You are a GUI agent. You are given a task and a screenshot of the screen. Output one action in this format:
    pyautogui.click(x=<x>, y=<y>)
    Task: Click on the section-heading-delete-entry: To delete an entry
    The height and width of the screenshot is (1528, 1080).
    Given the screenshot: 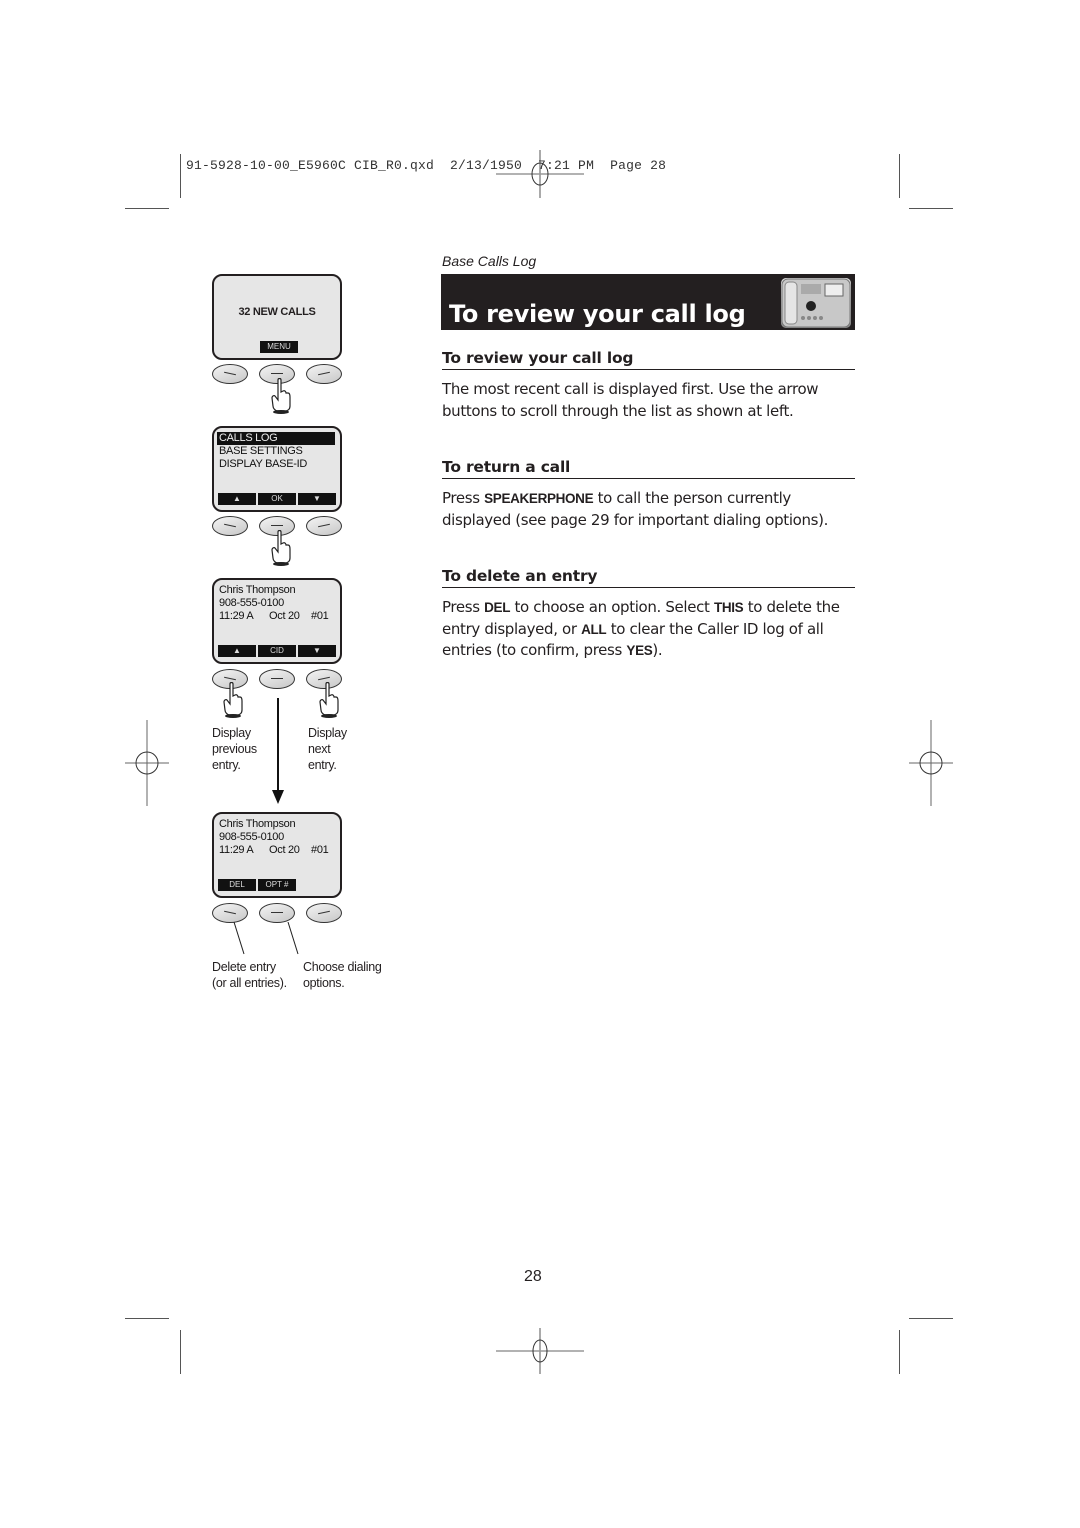 What is the action you would take?
    pyautogui.click(x=648, y=577)
    